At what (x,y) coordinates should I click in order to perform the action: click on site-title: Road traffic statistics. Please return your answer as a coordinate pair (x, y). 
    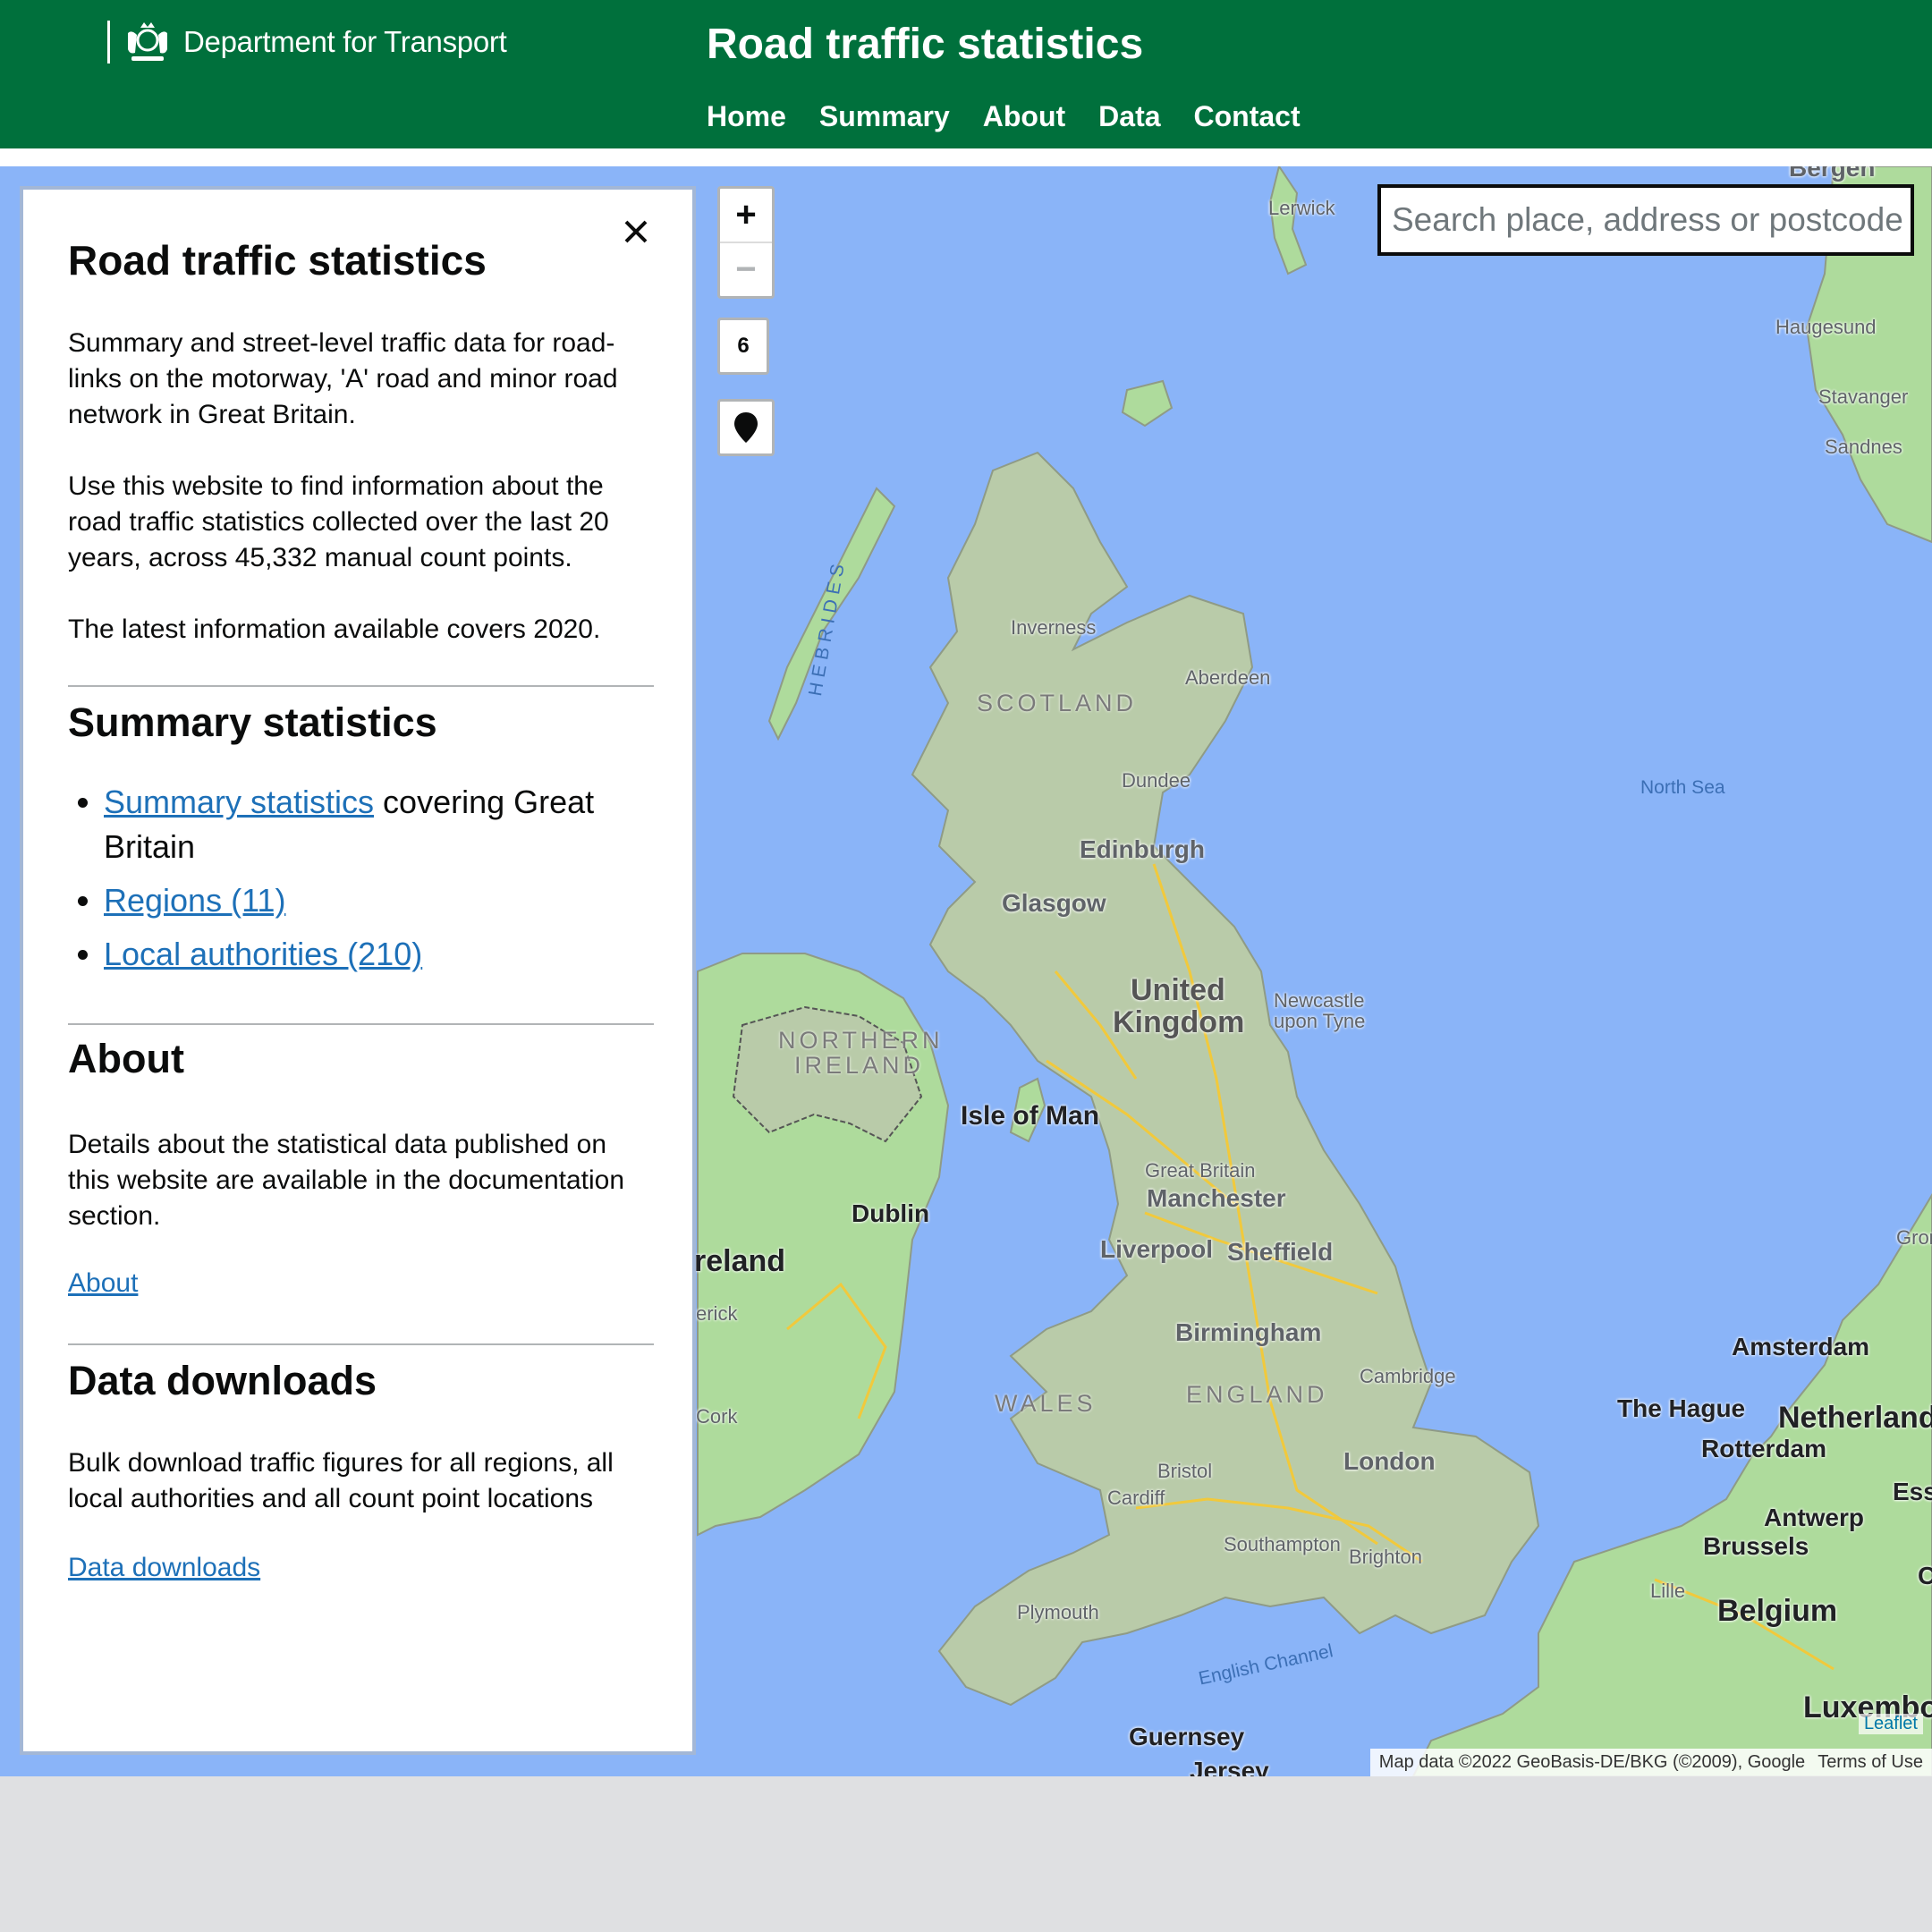
    Looking at the image, I should click on (925, 44).